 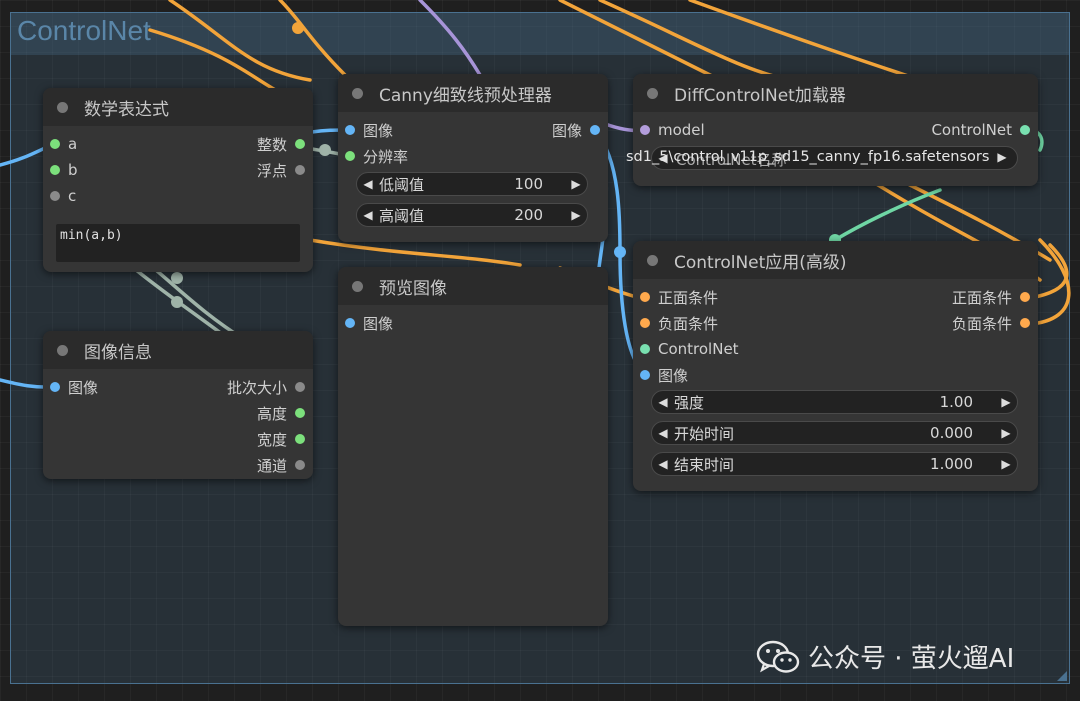 What do you see at coordinates (834, 464) in the screenshot?
I see `end-percent-widget: ◀ 结束时间 1.000 ▶` at bounding box center [834, 464].